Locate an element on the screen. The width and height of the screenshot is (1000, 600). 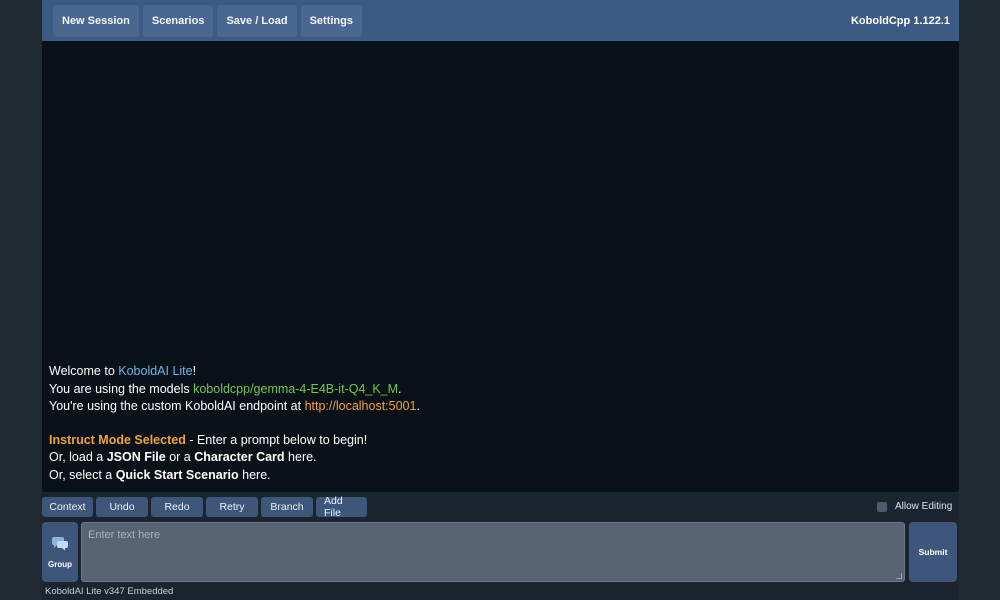
allow-editing-label: Allow Editing is located at coordinates (924, 506).